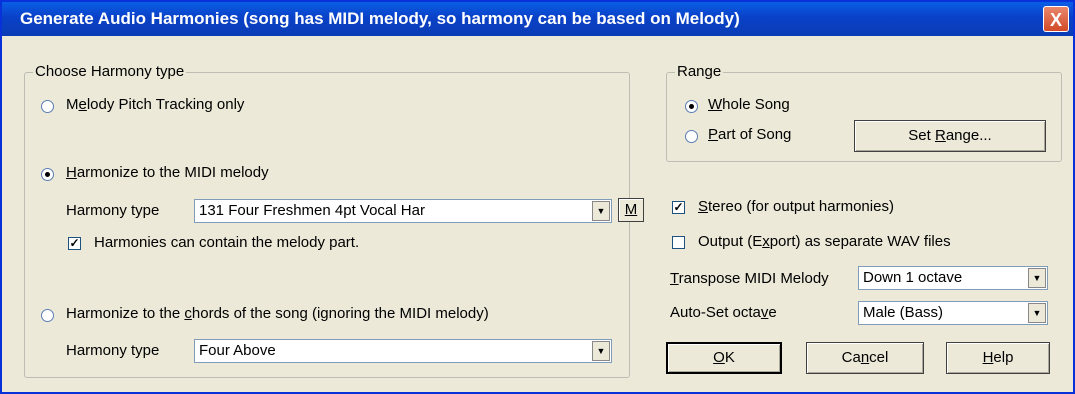 This screenshot has width=1075, height=394. Describe the element at coordinates (47, 174) in the screenshot. I see `midi-melody-radio` at that location.